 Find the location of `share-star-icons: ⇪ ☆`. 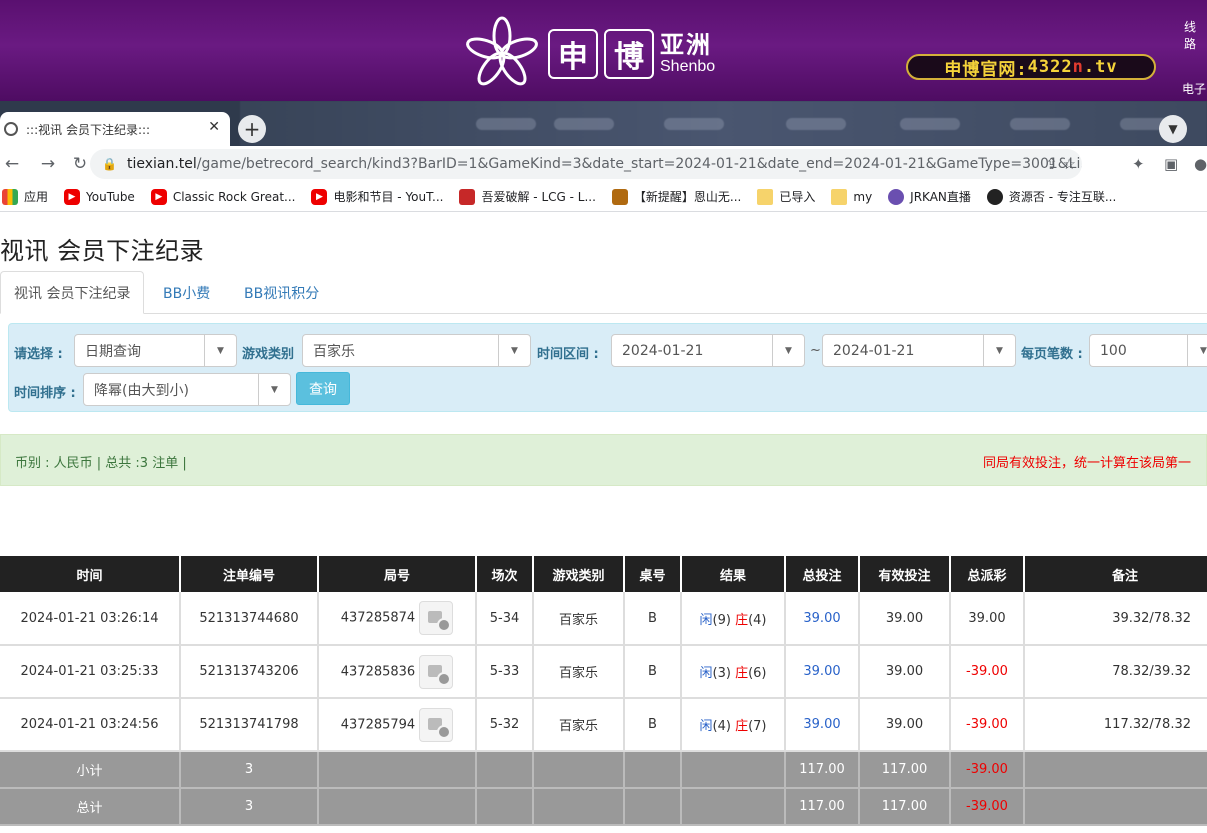

share-star-icons: ⇪ ☆ is located at coordinates (1060, 164).